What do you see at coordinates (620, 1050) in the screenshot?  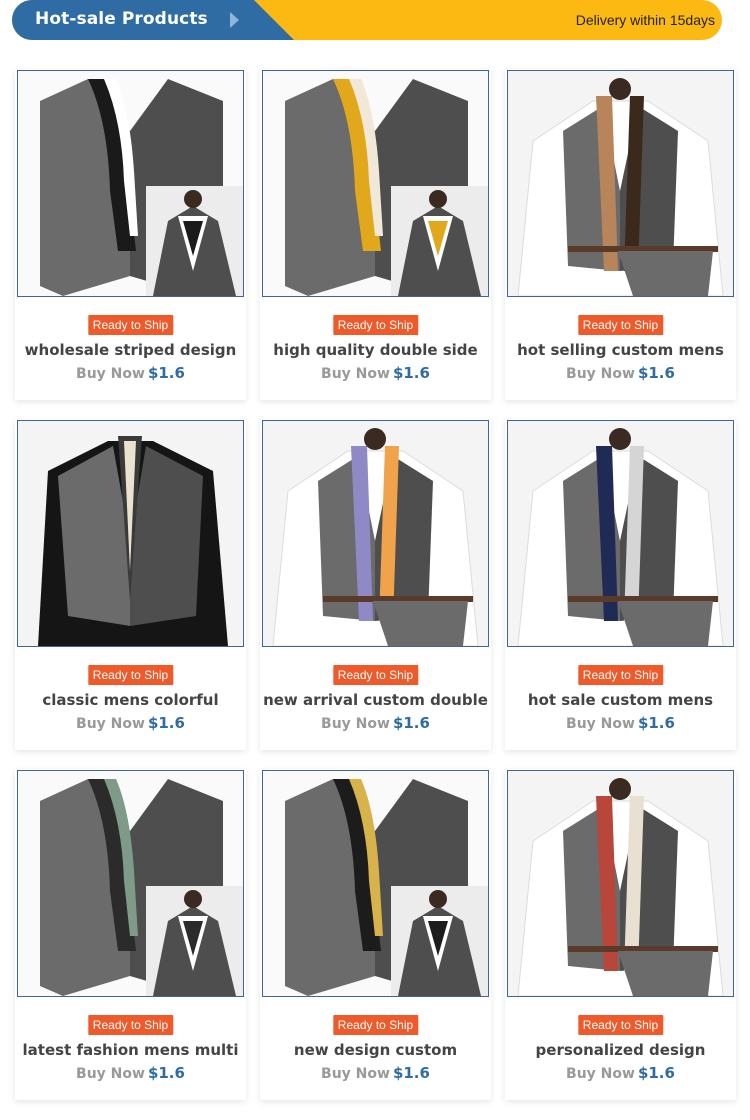 I see `product-name: personalized design` at bounding box center [620, 1050].